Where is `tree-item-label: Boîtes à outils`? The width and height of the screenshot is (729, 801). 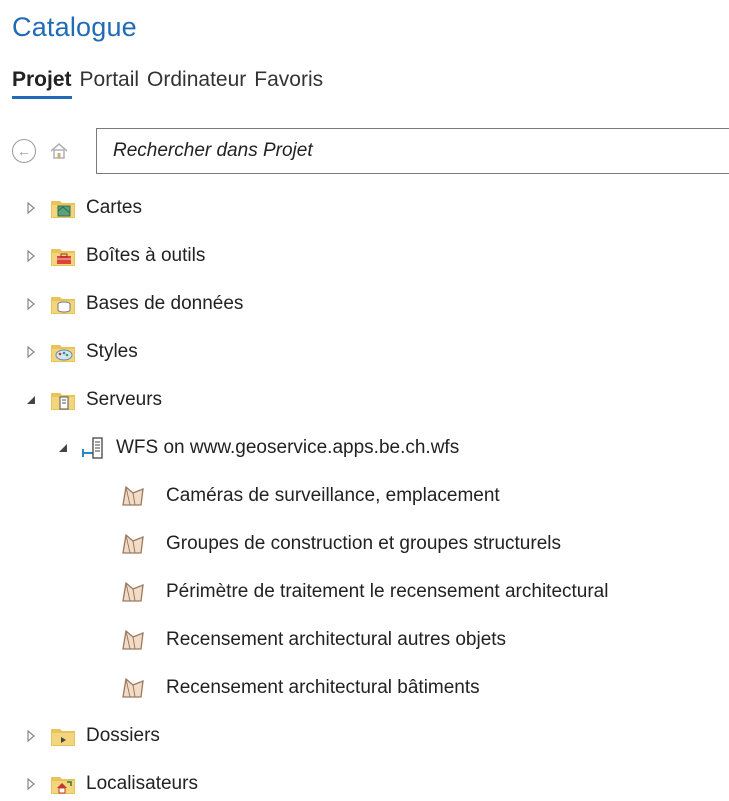 tree-item-label: Boîtes à outils is located at coordinates (146, 255).